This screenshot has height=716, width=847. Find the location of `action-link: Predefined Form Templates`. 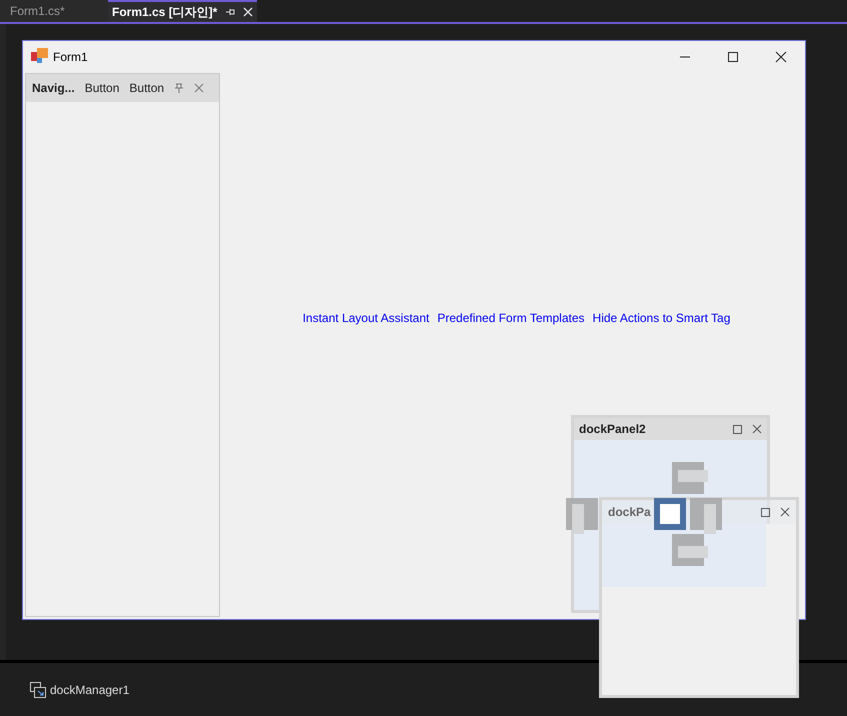

action-link: Predefined Form Templates is located at coordinates (511, 318).